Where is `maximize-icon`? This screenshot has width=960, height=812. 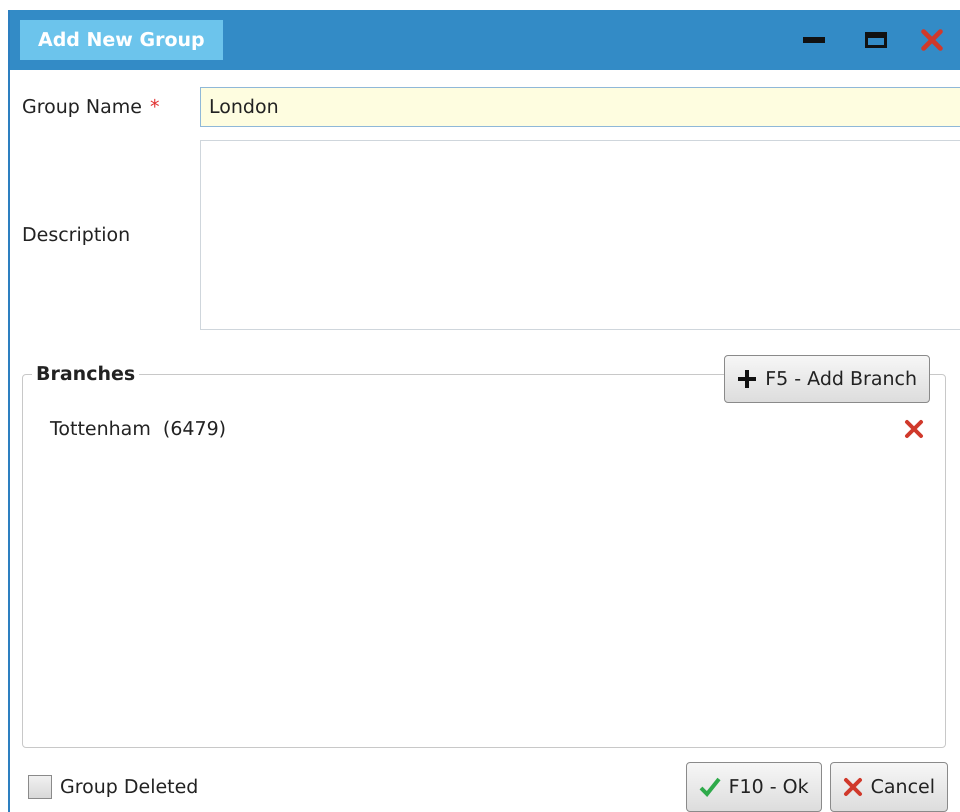 maximize-icon is located at coordinates (876, 40).